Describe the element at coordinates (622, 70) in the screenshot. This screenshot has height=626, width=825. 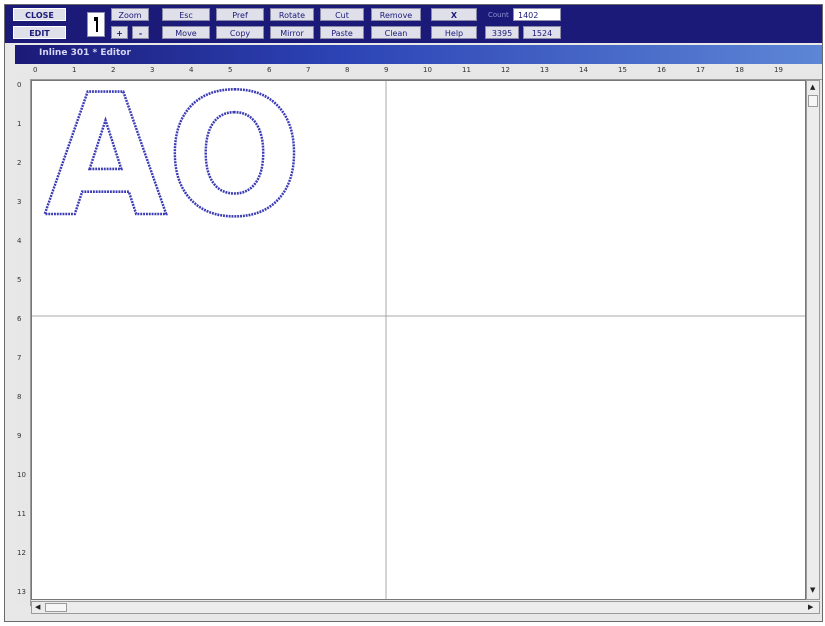
I see `ruler-h-label: 15` at that location.